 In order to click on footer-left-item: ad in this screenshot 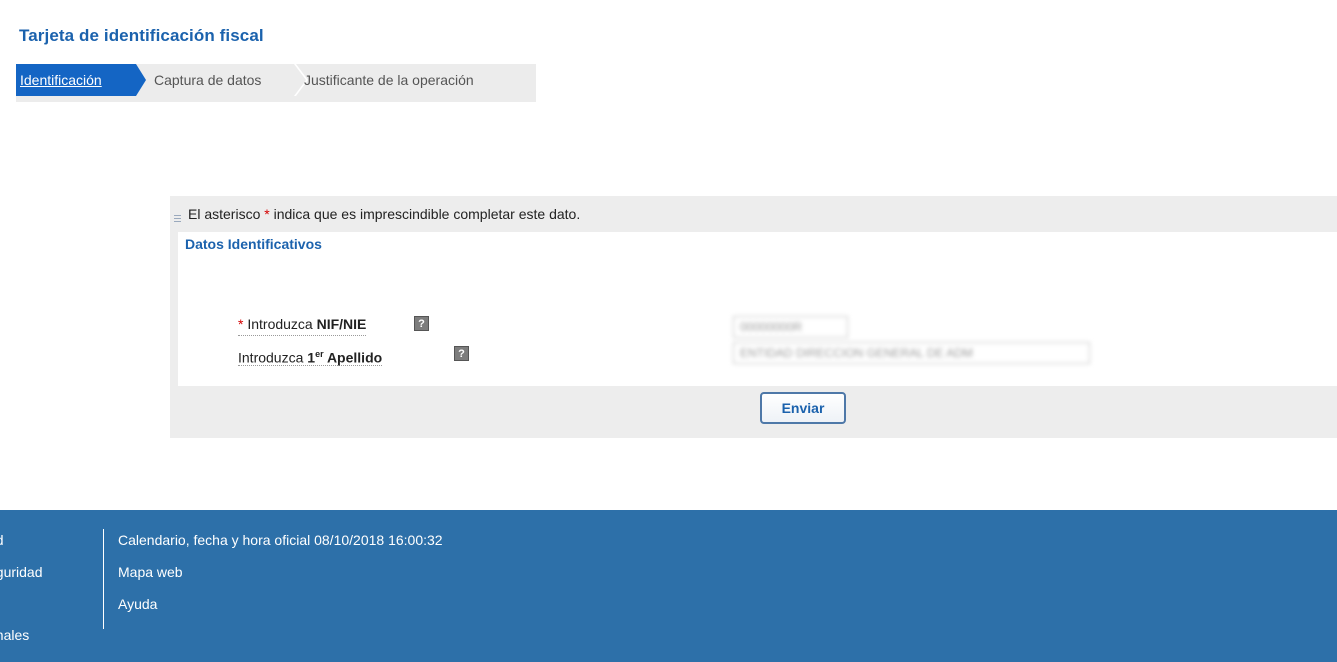, I will do `click(2, 540)`.